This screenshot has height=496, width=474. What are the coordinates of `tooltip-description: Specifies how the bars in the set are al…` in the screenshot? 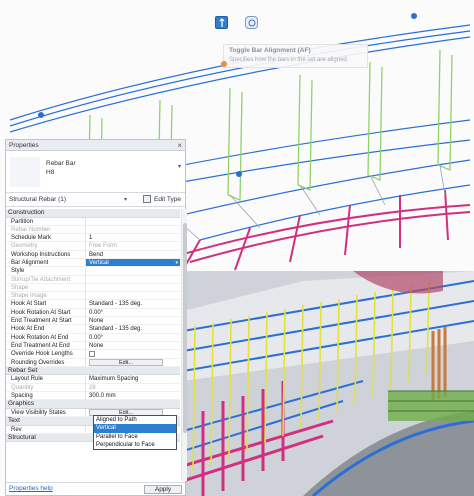 It's located at (289, 60).